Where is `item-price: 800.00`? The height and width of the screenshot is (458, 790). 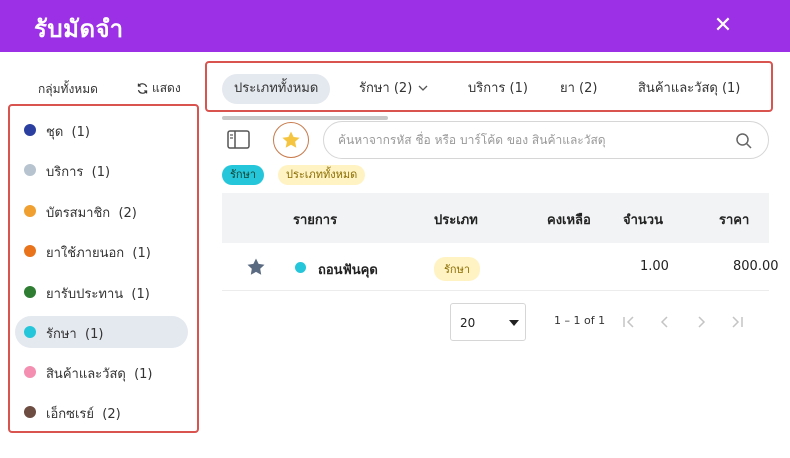 item-price: 800.00 is located at coordinates (756, 266).